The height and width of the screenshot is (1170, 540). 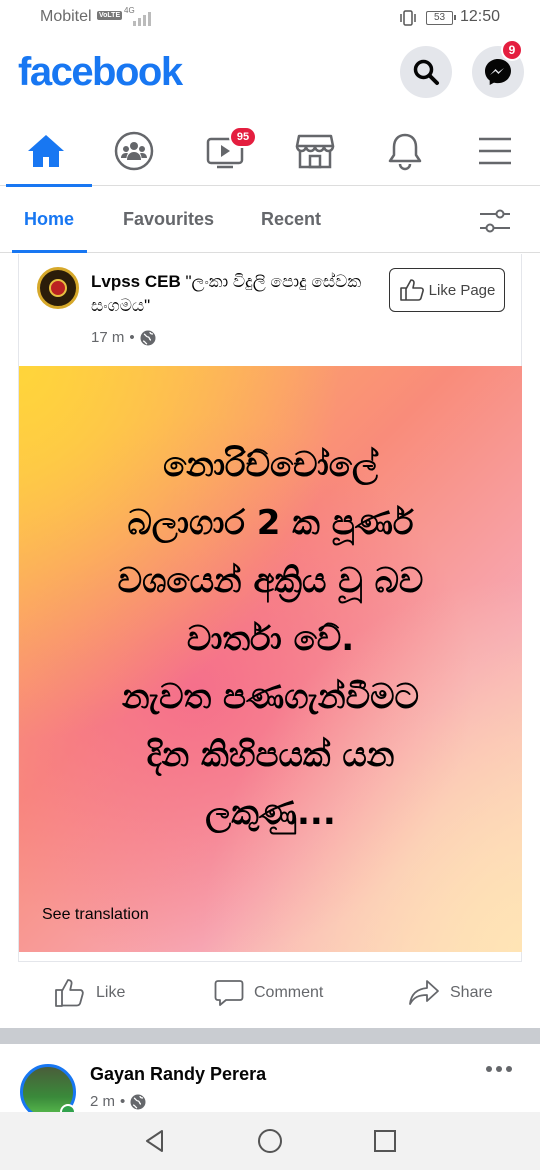 I want to click on post-text-line: වශයෙන් අක්‍රිය වූ බව, so click(x=270, y=581).